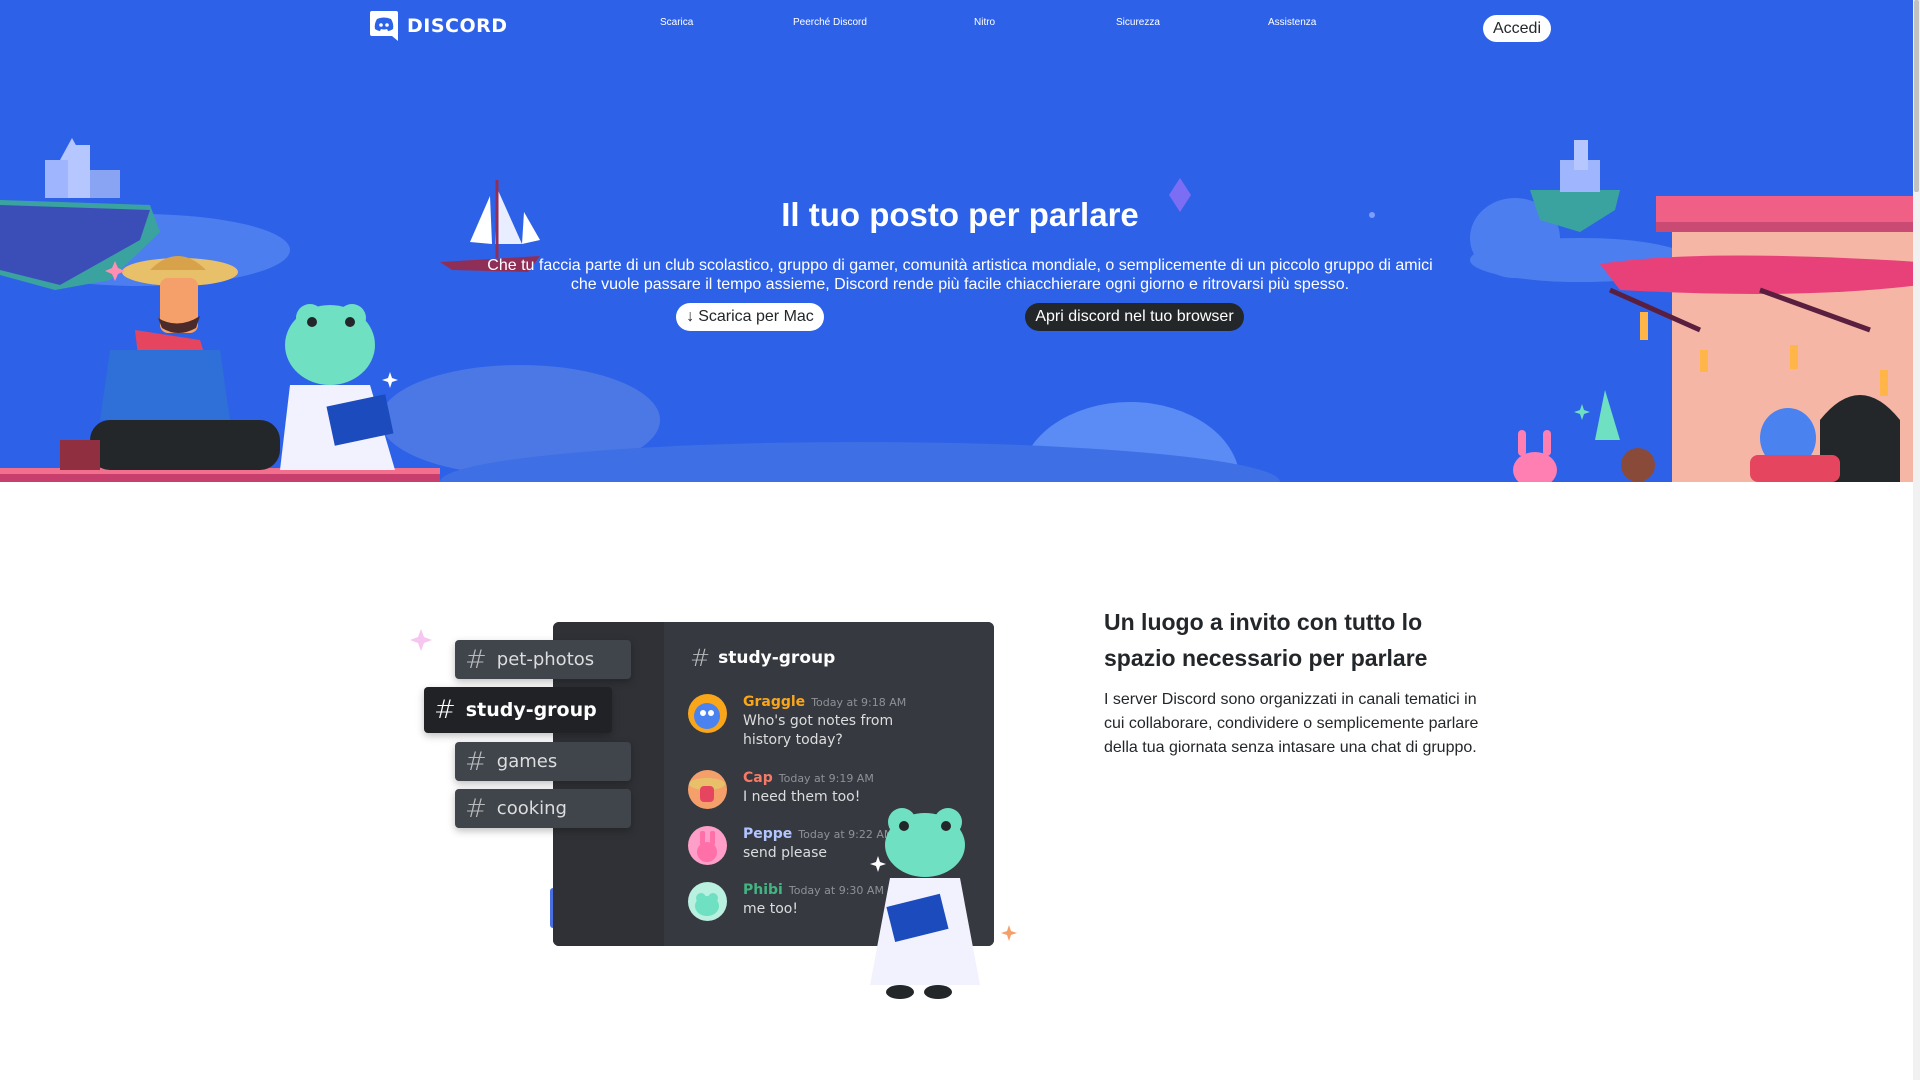 The width and height of the screenshot is (1920, 1080). I want to click on message-text-line1: Who's got notes from, so click(818, 721).